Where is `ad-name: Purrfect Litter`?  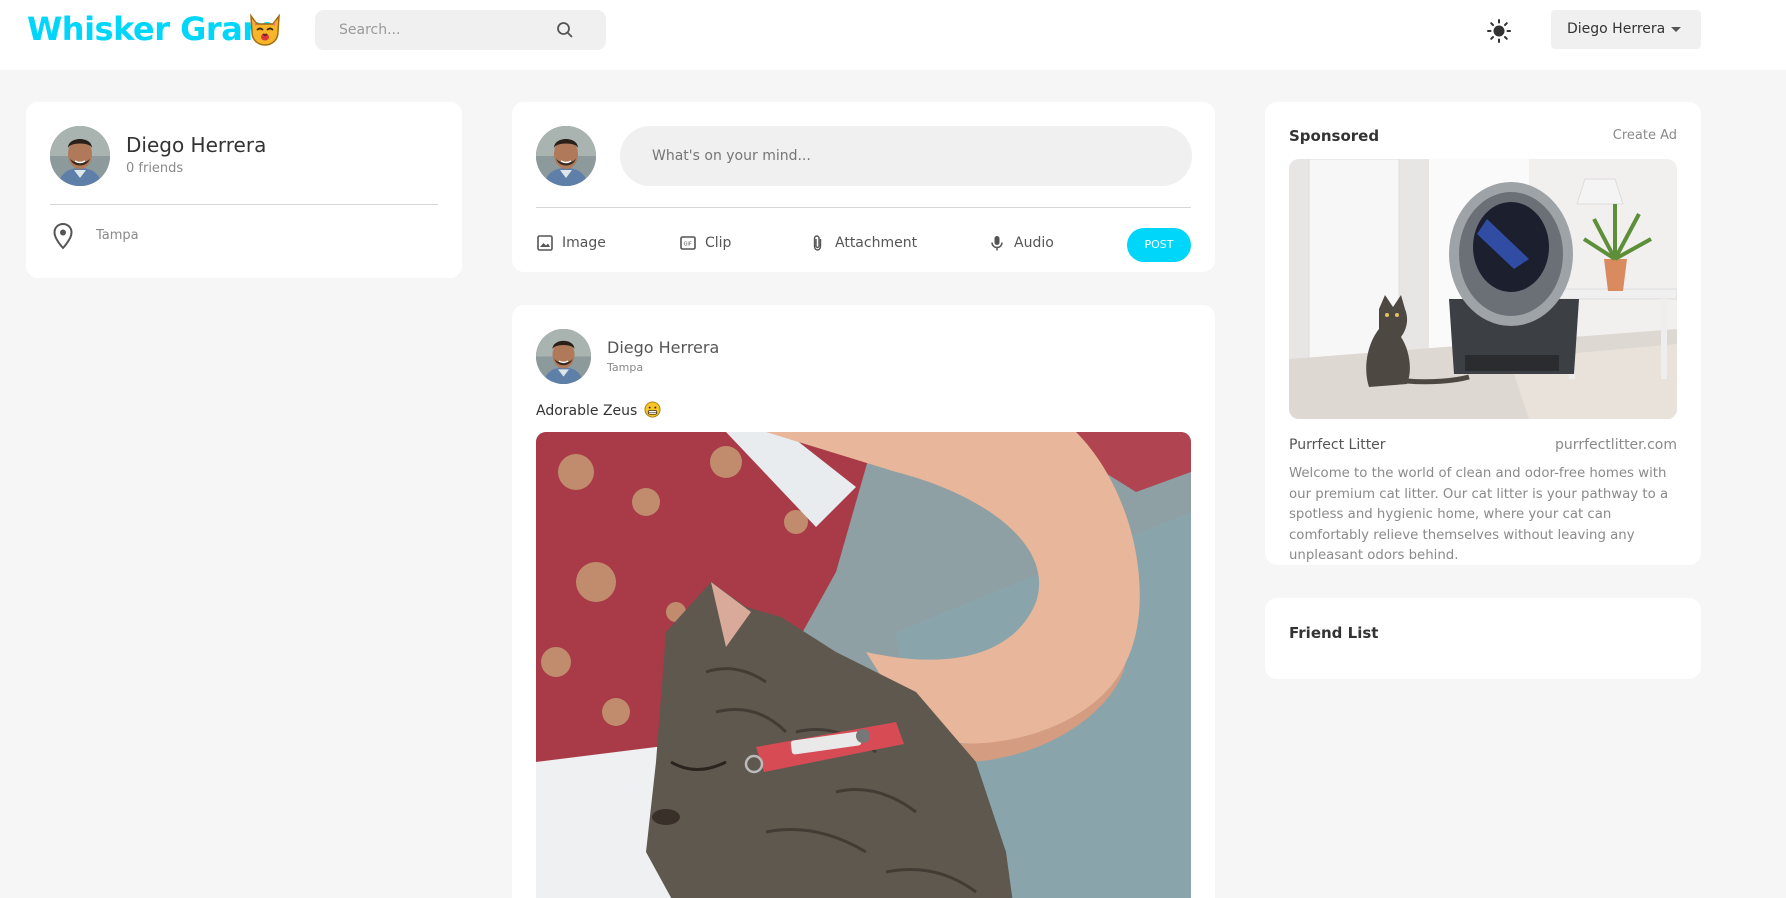
ad-name: Purrfect Litter is located at coordinates (1337, 445).